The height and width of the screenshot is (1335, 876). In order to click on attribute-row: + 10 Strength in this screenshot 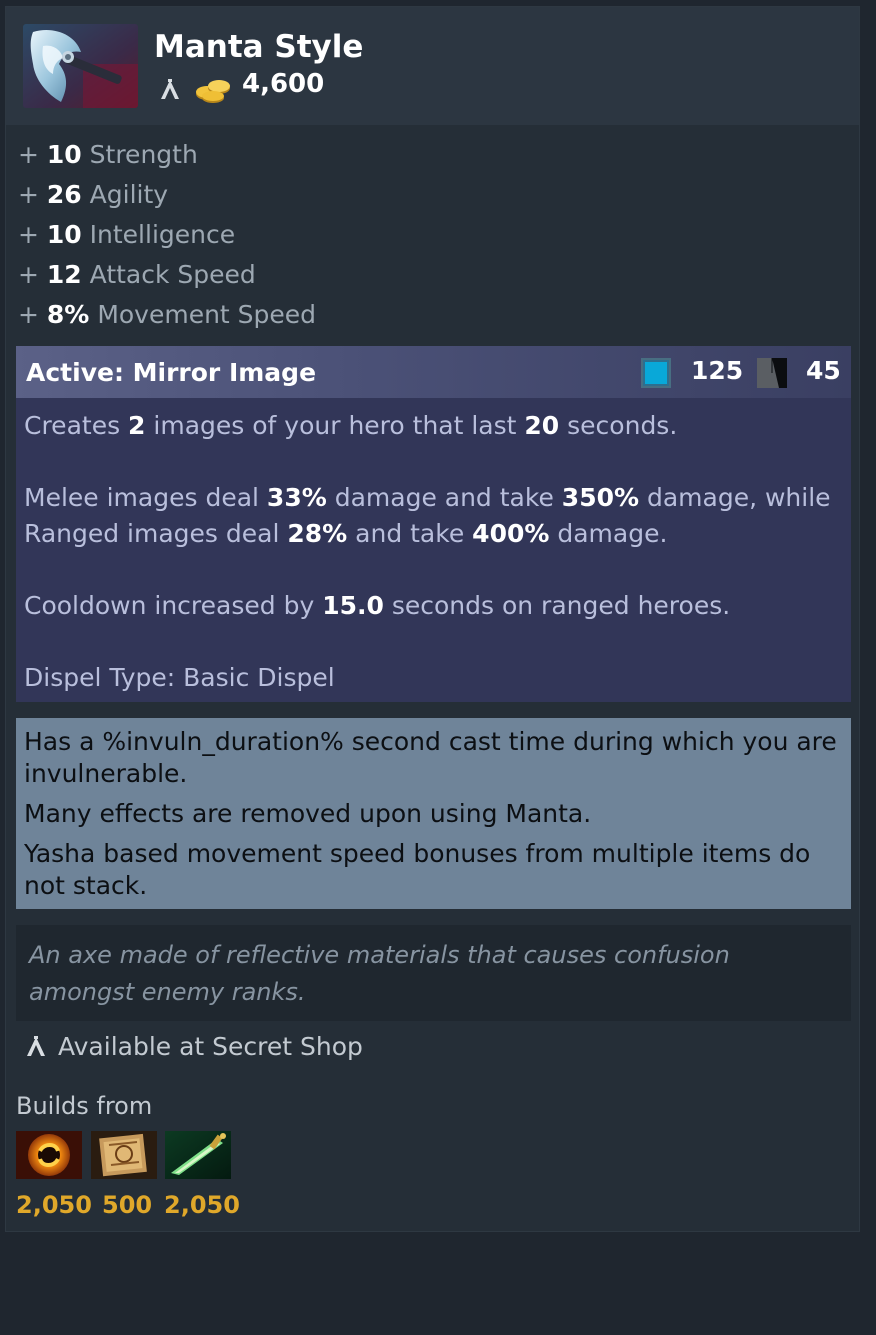, I will do `click(167, 155)`.